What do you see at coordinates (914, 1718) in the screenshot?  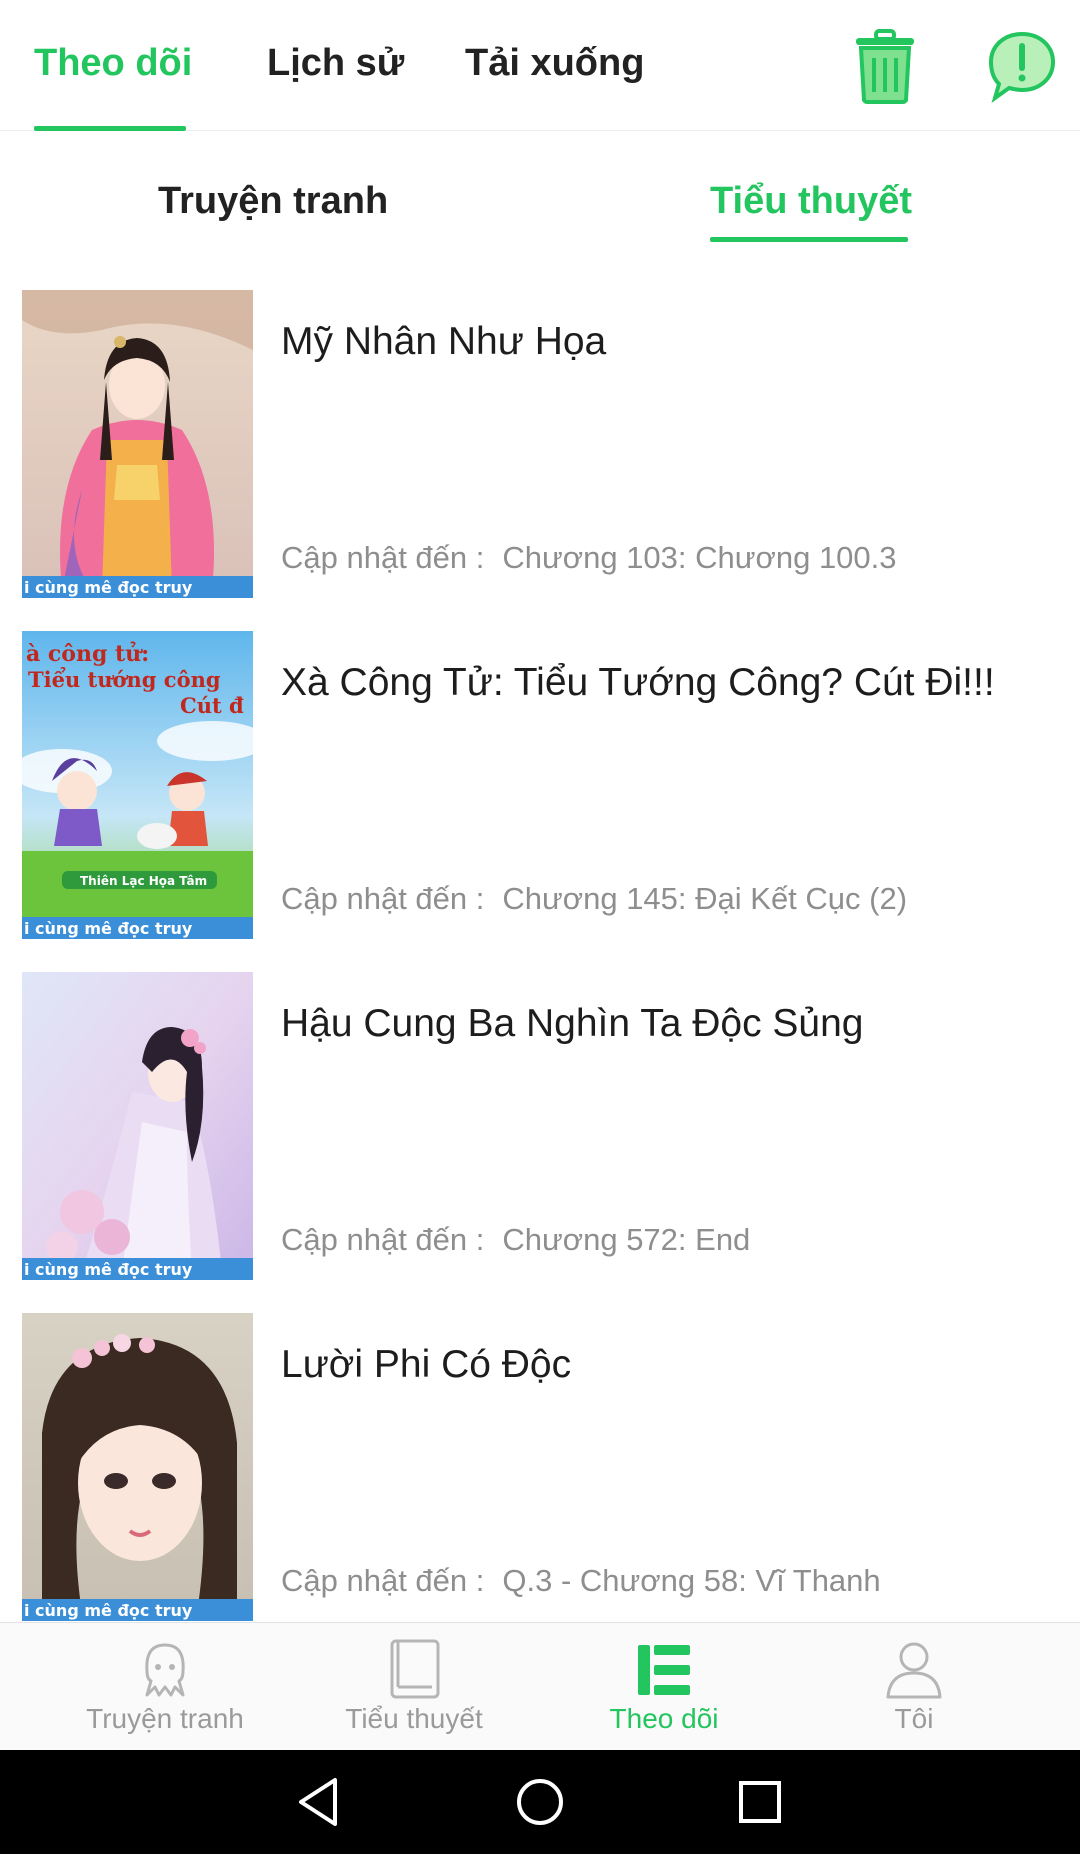 I see `nav-label: Tôi` at bounding box center [914, 1718].